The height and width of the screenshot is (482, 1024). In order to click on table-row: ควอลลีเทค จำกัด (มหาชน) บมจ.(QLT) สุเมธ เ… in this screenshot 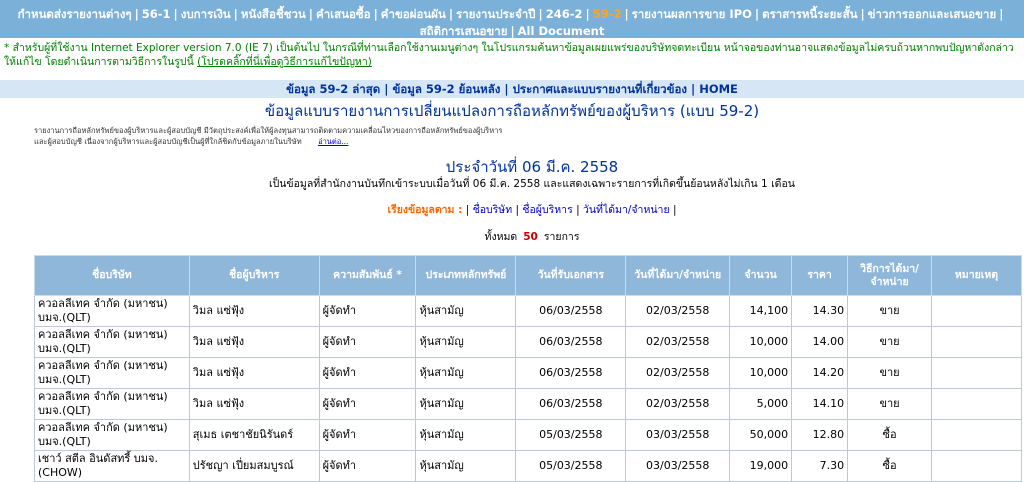, I will do `click(528, 435)`.